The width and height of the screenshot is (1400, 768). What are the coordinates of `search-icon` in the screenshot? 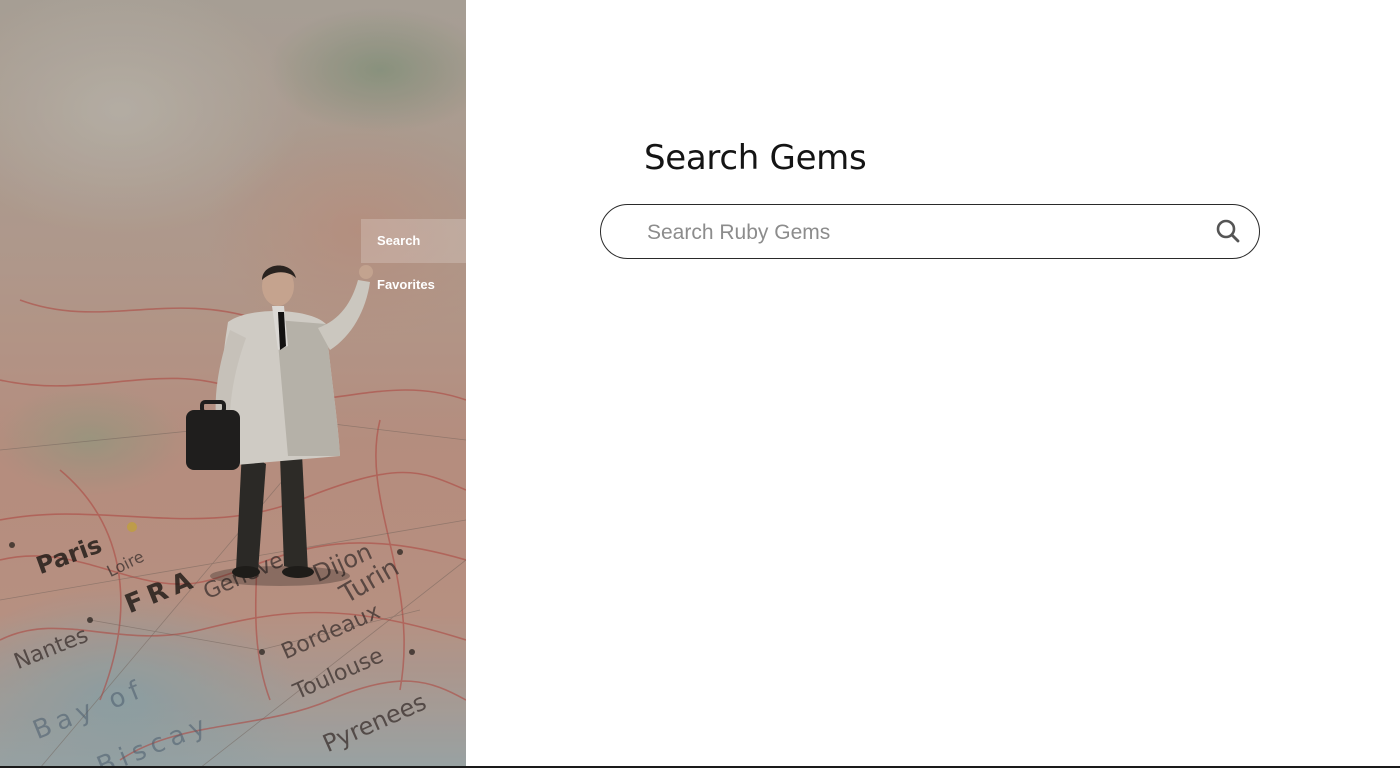 It's located at (1228, 231).